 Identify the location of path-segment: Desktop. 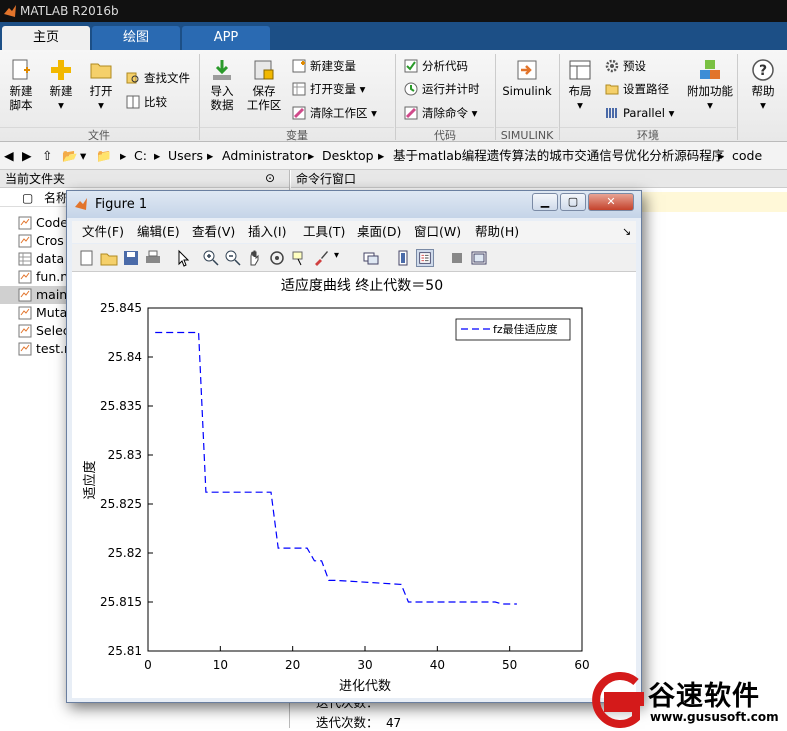
(348, 156).